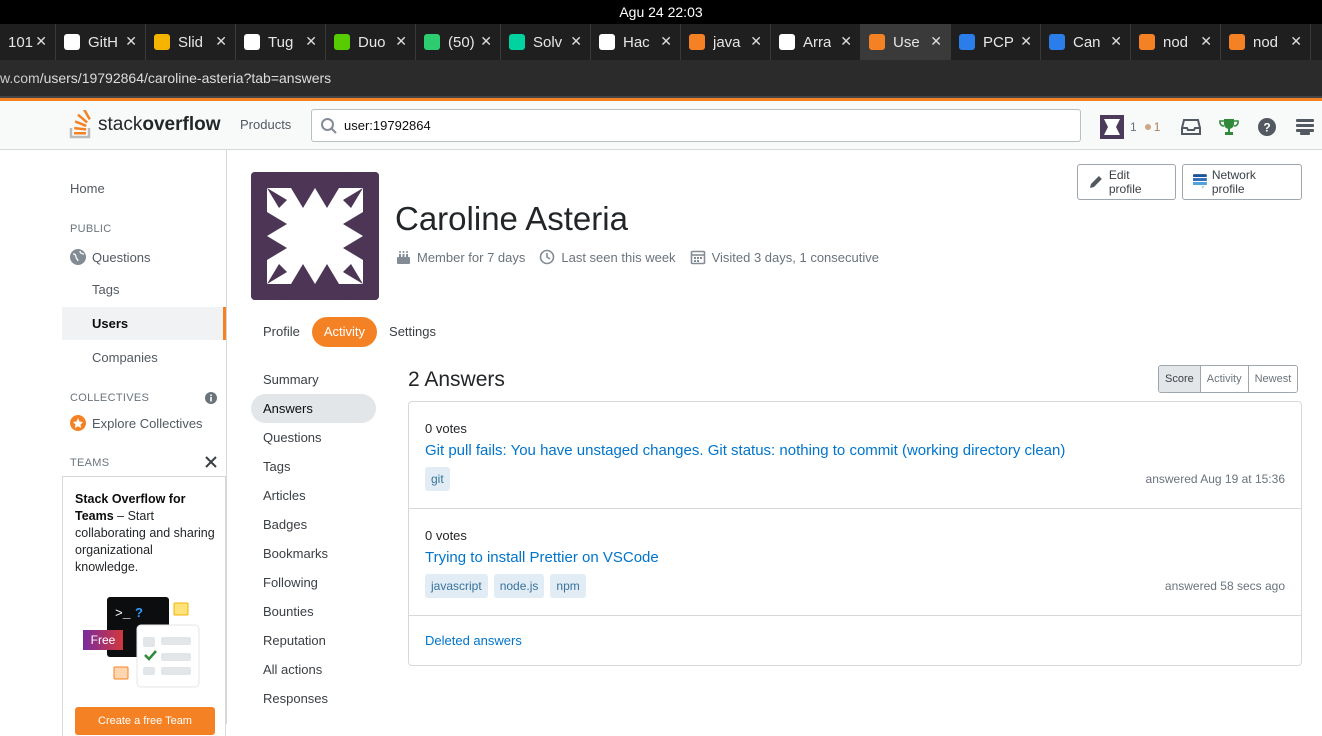 This screenshot has width=1322, height=736. I want to click on profile-tabs: Profile Activity Settings, so click(349, 332).